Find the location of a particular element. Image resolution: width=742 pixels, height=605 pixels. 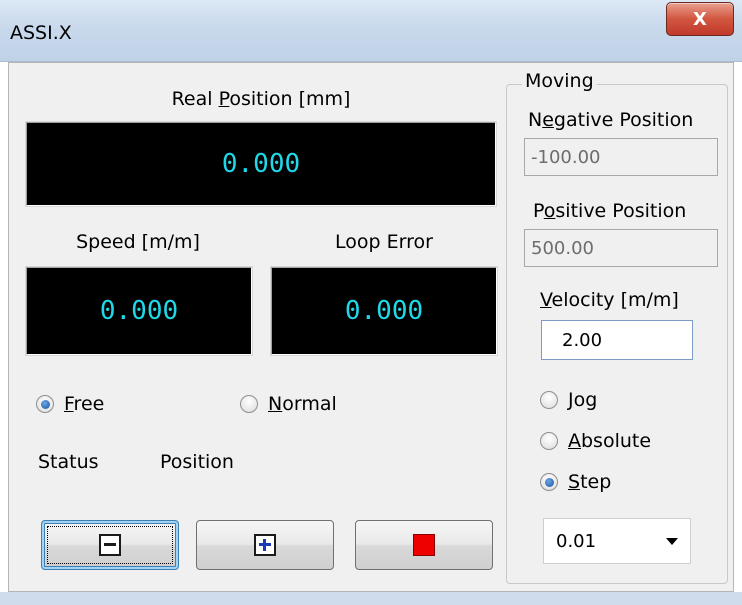

loop-error-value: 0.000 is located at coordinates (384, 311).